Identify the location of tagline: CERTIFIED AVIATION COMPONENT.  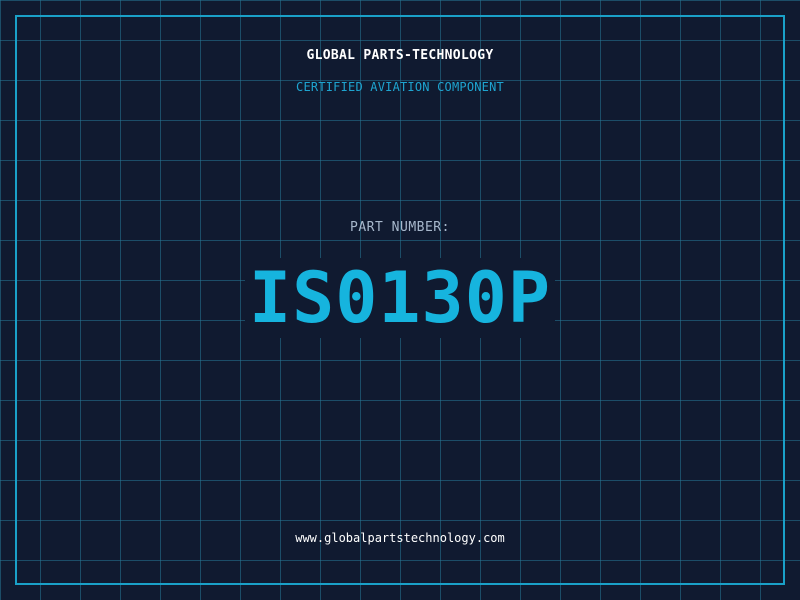
(400, 87).